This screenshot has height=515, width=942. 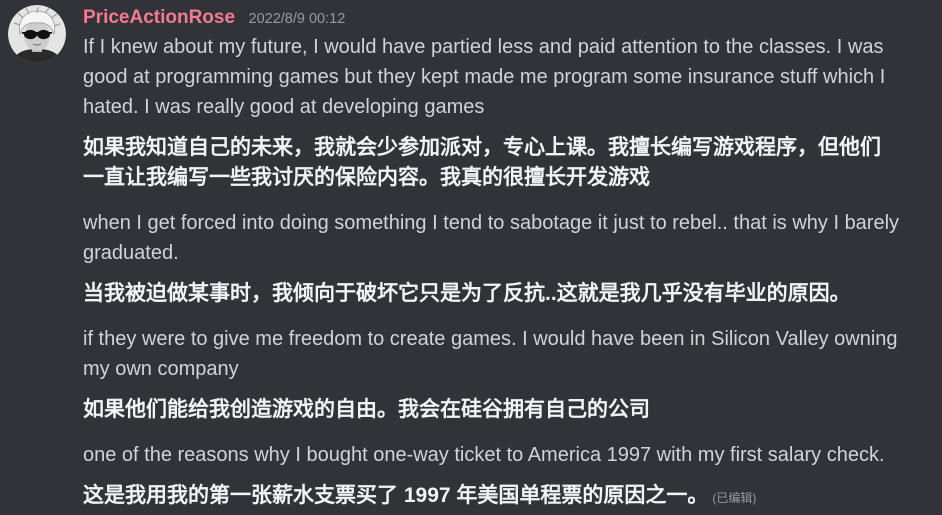 I want to click on message-header: PriceActionRose 2022/8/9 00:12, so click(x=492, y=18).